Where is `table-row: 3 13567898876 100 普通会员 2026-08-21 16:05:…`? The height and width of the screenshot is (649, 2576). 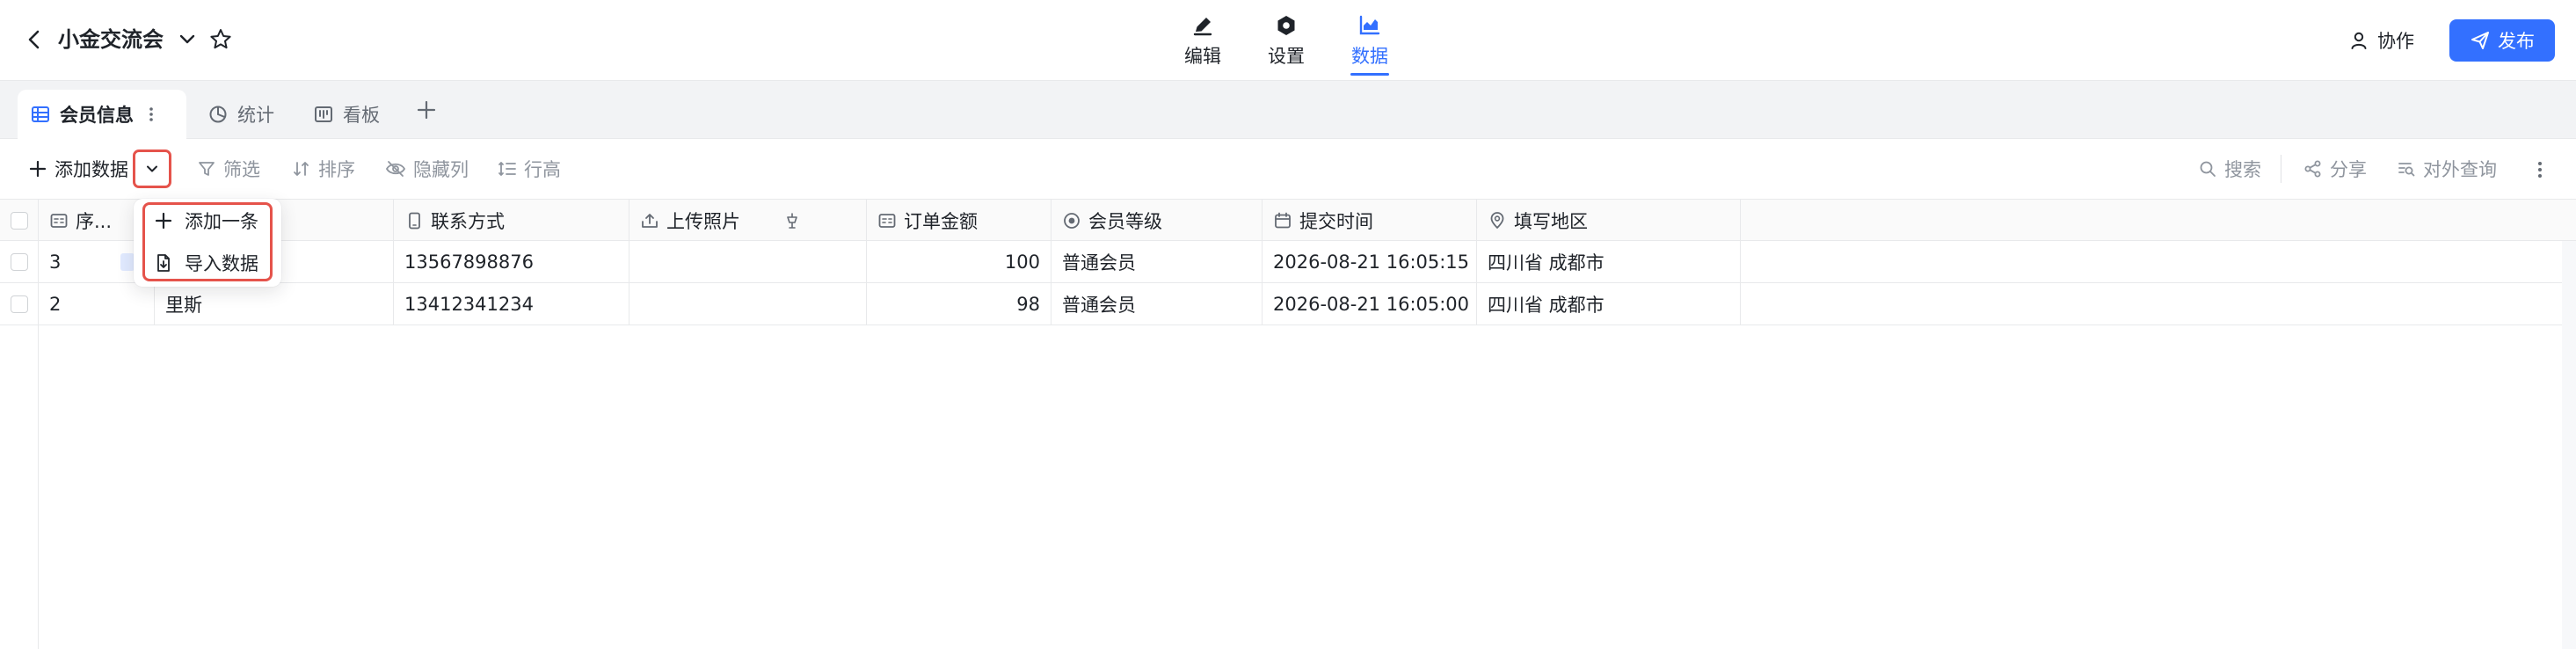
table-row: 3 13567898876 100 普通会员 2026-08-21 16:05:… is located at coordinates (1288, 262).